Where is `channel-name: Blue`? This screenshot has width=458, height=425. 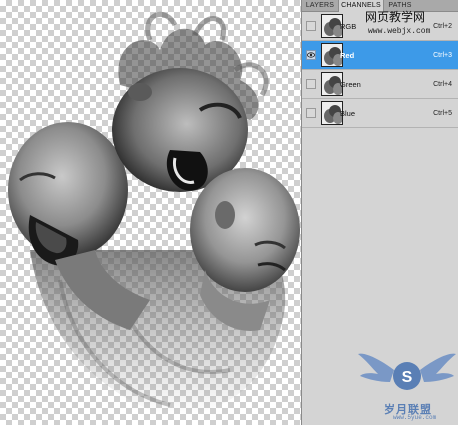
channel-name: Blue is located at coordinates (348, 113).